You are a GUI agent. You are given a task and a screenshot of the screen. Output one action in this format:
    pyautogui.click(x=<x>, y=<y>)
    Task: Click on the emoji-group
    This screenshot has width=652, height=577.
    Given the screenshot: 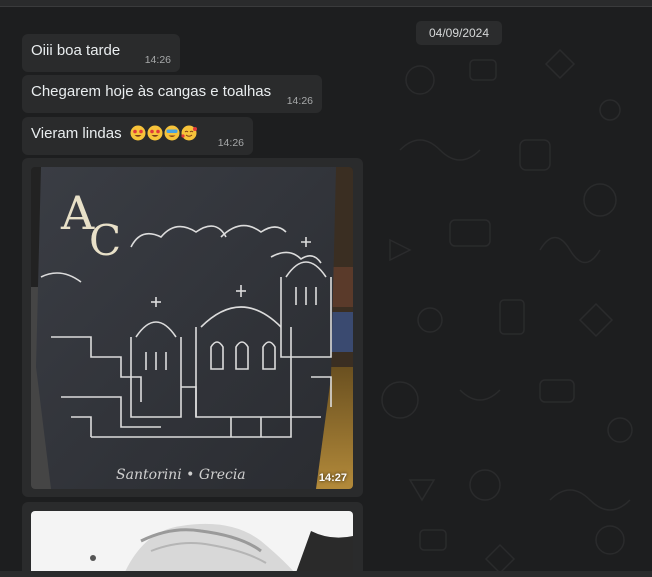 What is the action you would take?
    pyautogui.click(x=163, y=133)
    